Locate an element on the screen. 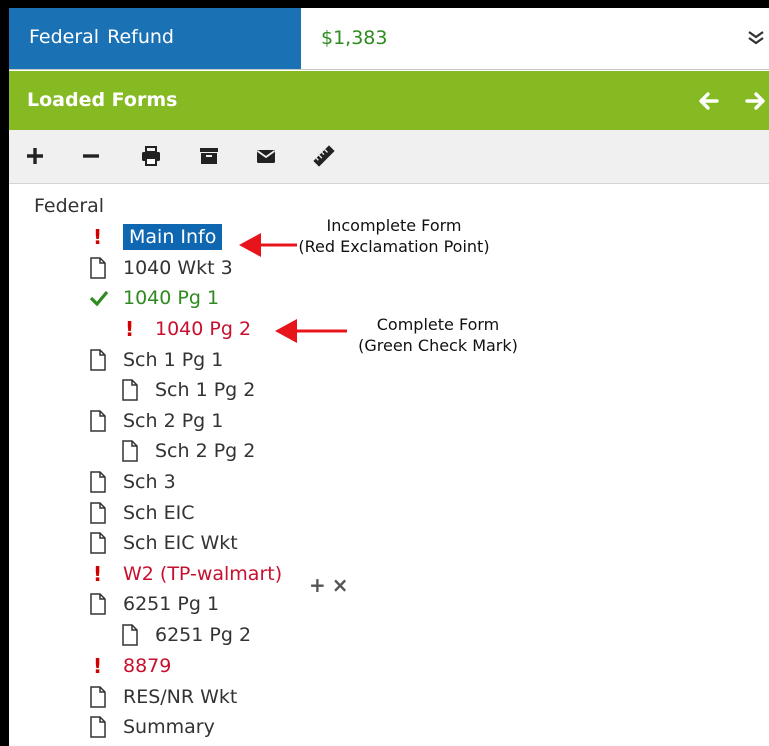 Image resolution: width=769 pixels, height=746 pixels. tree-item-6251-pg-1: 6251 Pg 1 is located at coordinates (154, 604).